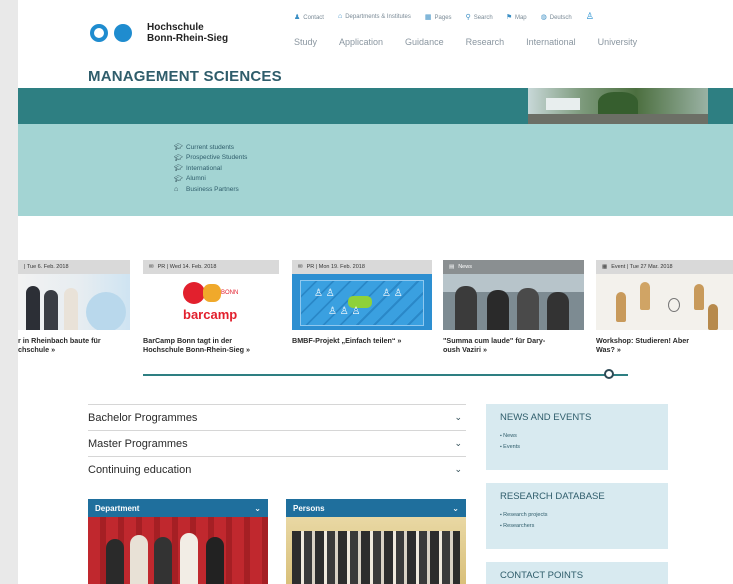 The width and height of the screenshot is (733, 584). I want to click on carousel-track, so click(385, 375).